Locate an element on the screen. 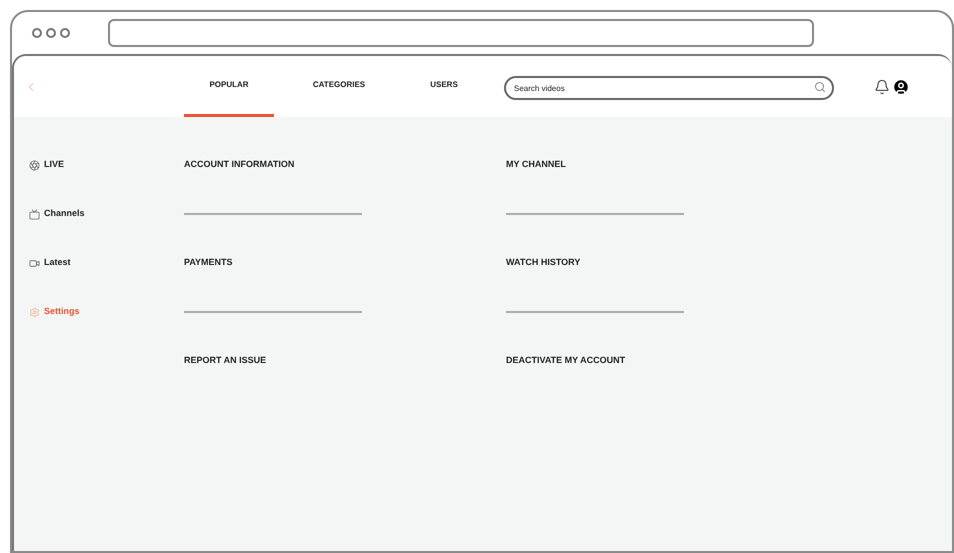 The width and height of the screenshot is (954, 553). settings-link: ACCOUNT INFORMATION is located at coordinates (345, 165).